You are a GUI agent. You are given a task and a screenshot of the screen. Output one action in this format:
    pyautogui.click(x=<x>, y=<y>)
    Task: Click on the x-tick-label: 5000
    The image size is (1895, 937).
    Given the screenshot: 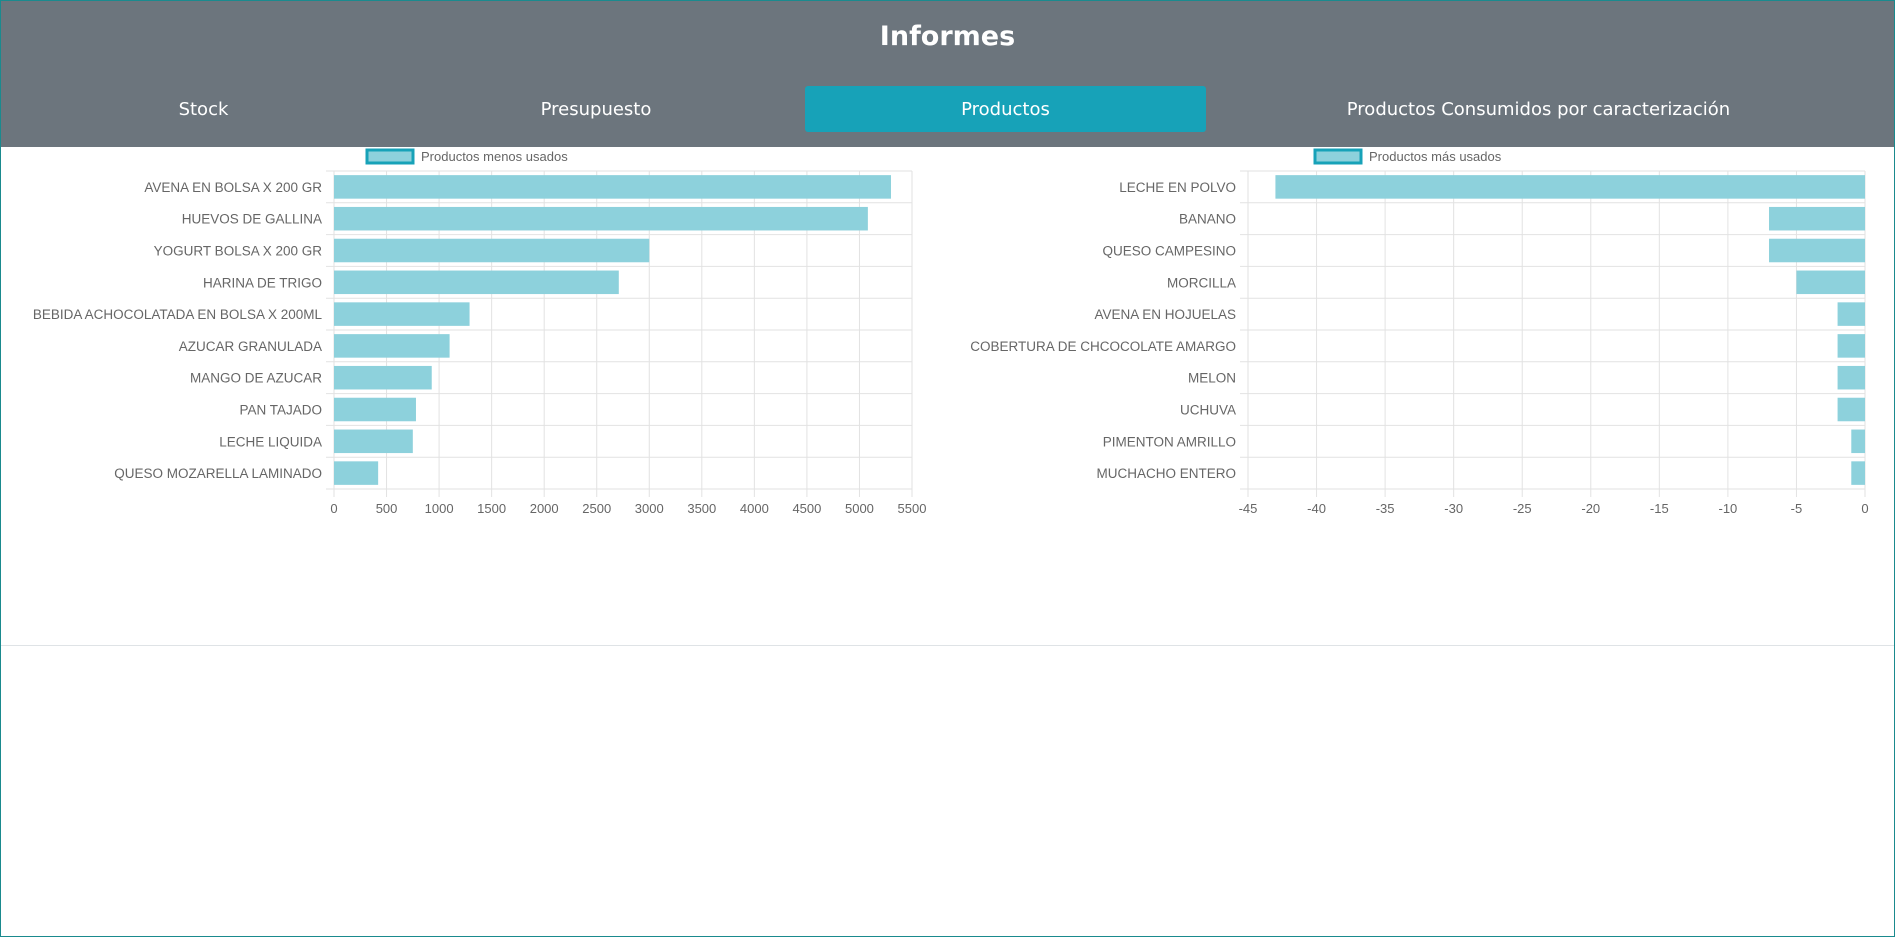 What is the action you would take?
    pyautogui.click(x=859, y=508)
    